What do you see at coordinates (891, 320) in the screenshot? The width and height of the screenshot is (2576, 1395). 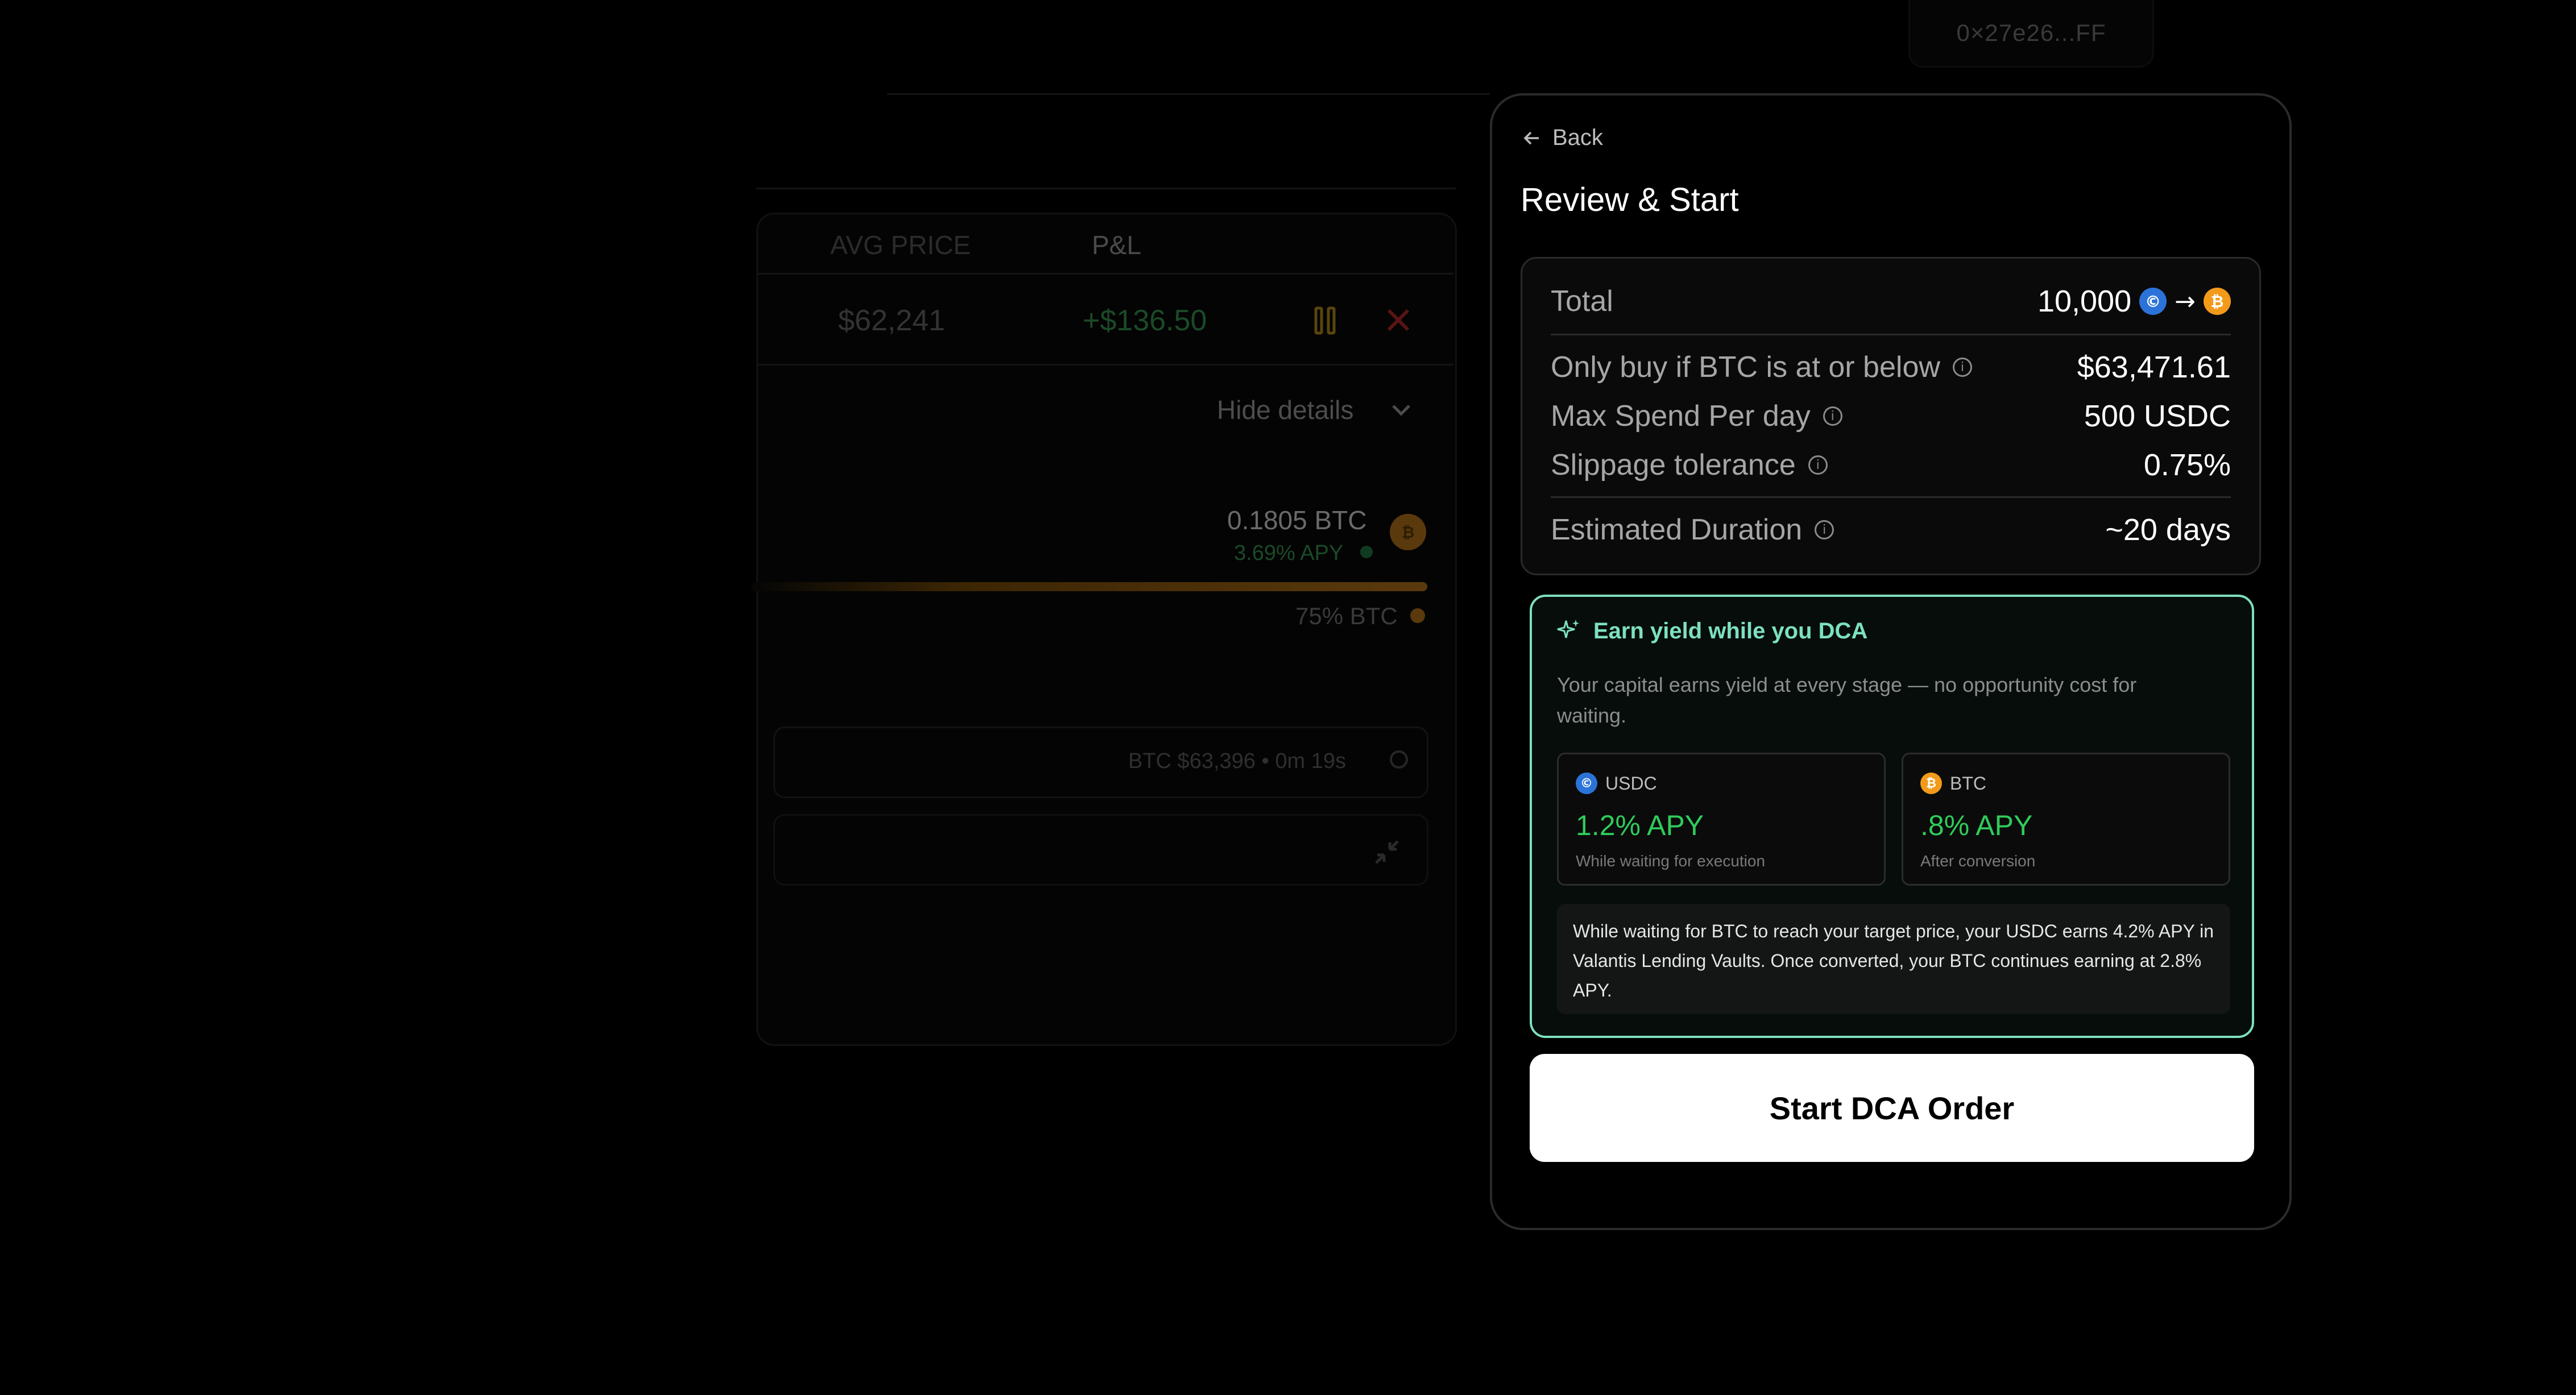 I see `row-avg-price: $62,241` at bounding box center [891, 320].